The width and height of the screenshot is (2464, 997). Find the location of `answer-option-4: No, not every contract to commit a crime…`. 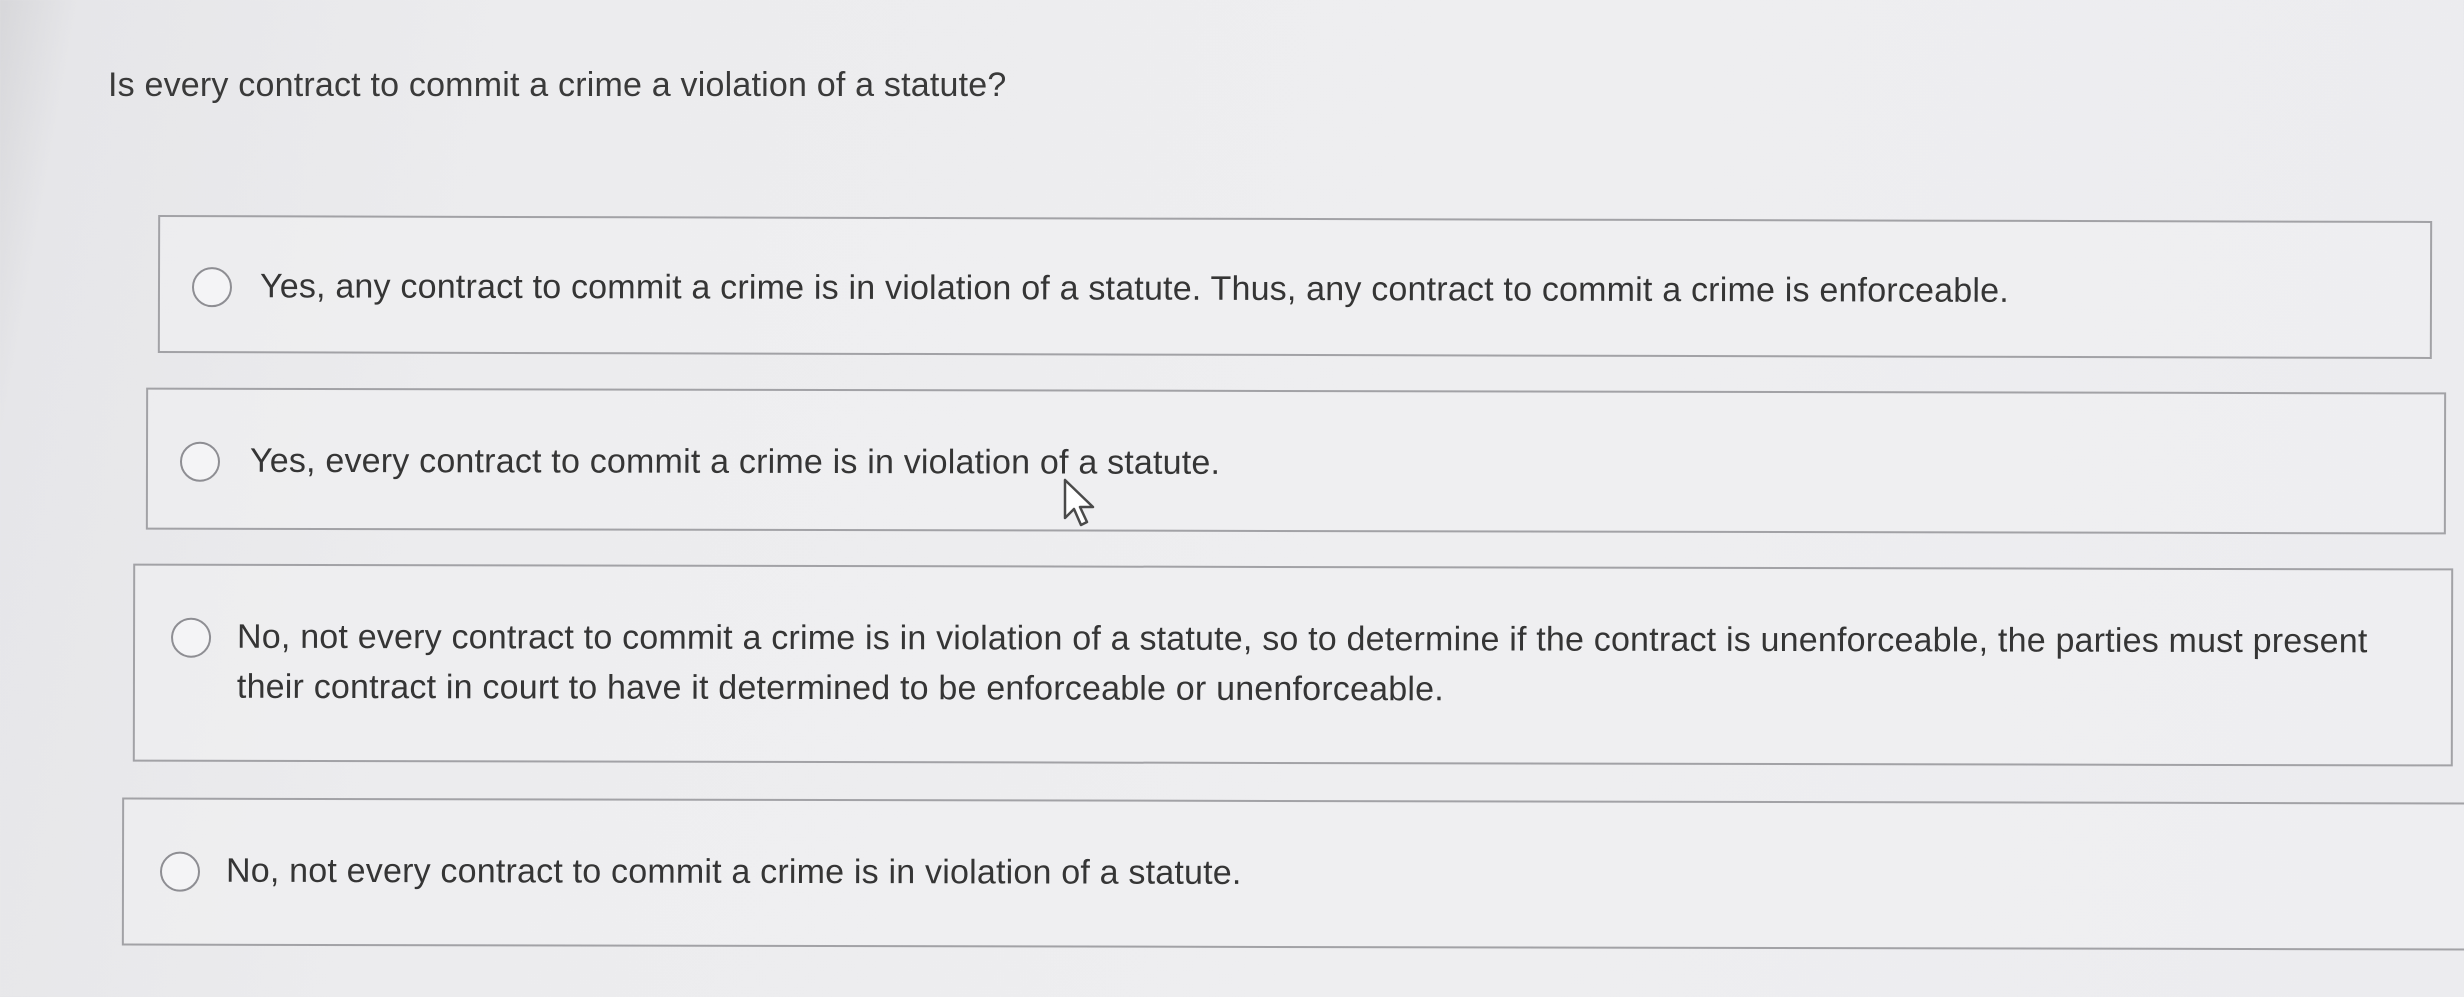

answer-option-4: No, not every contract to commit a crime… is located at coordinates (1292, 874).